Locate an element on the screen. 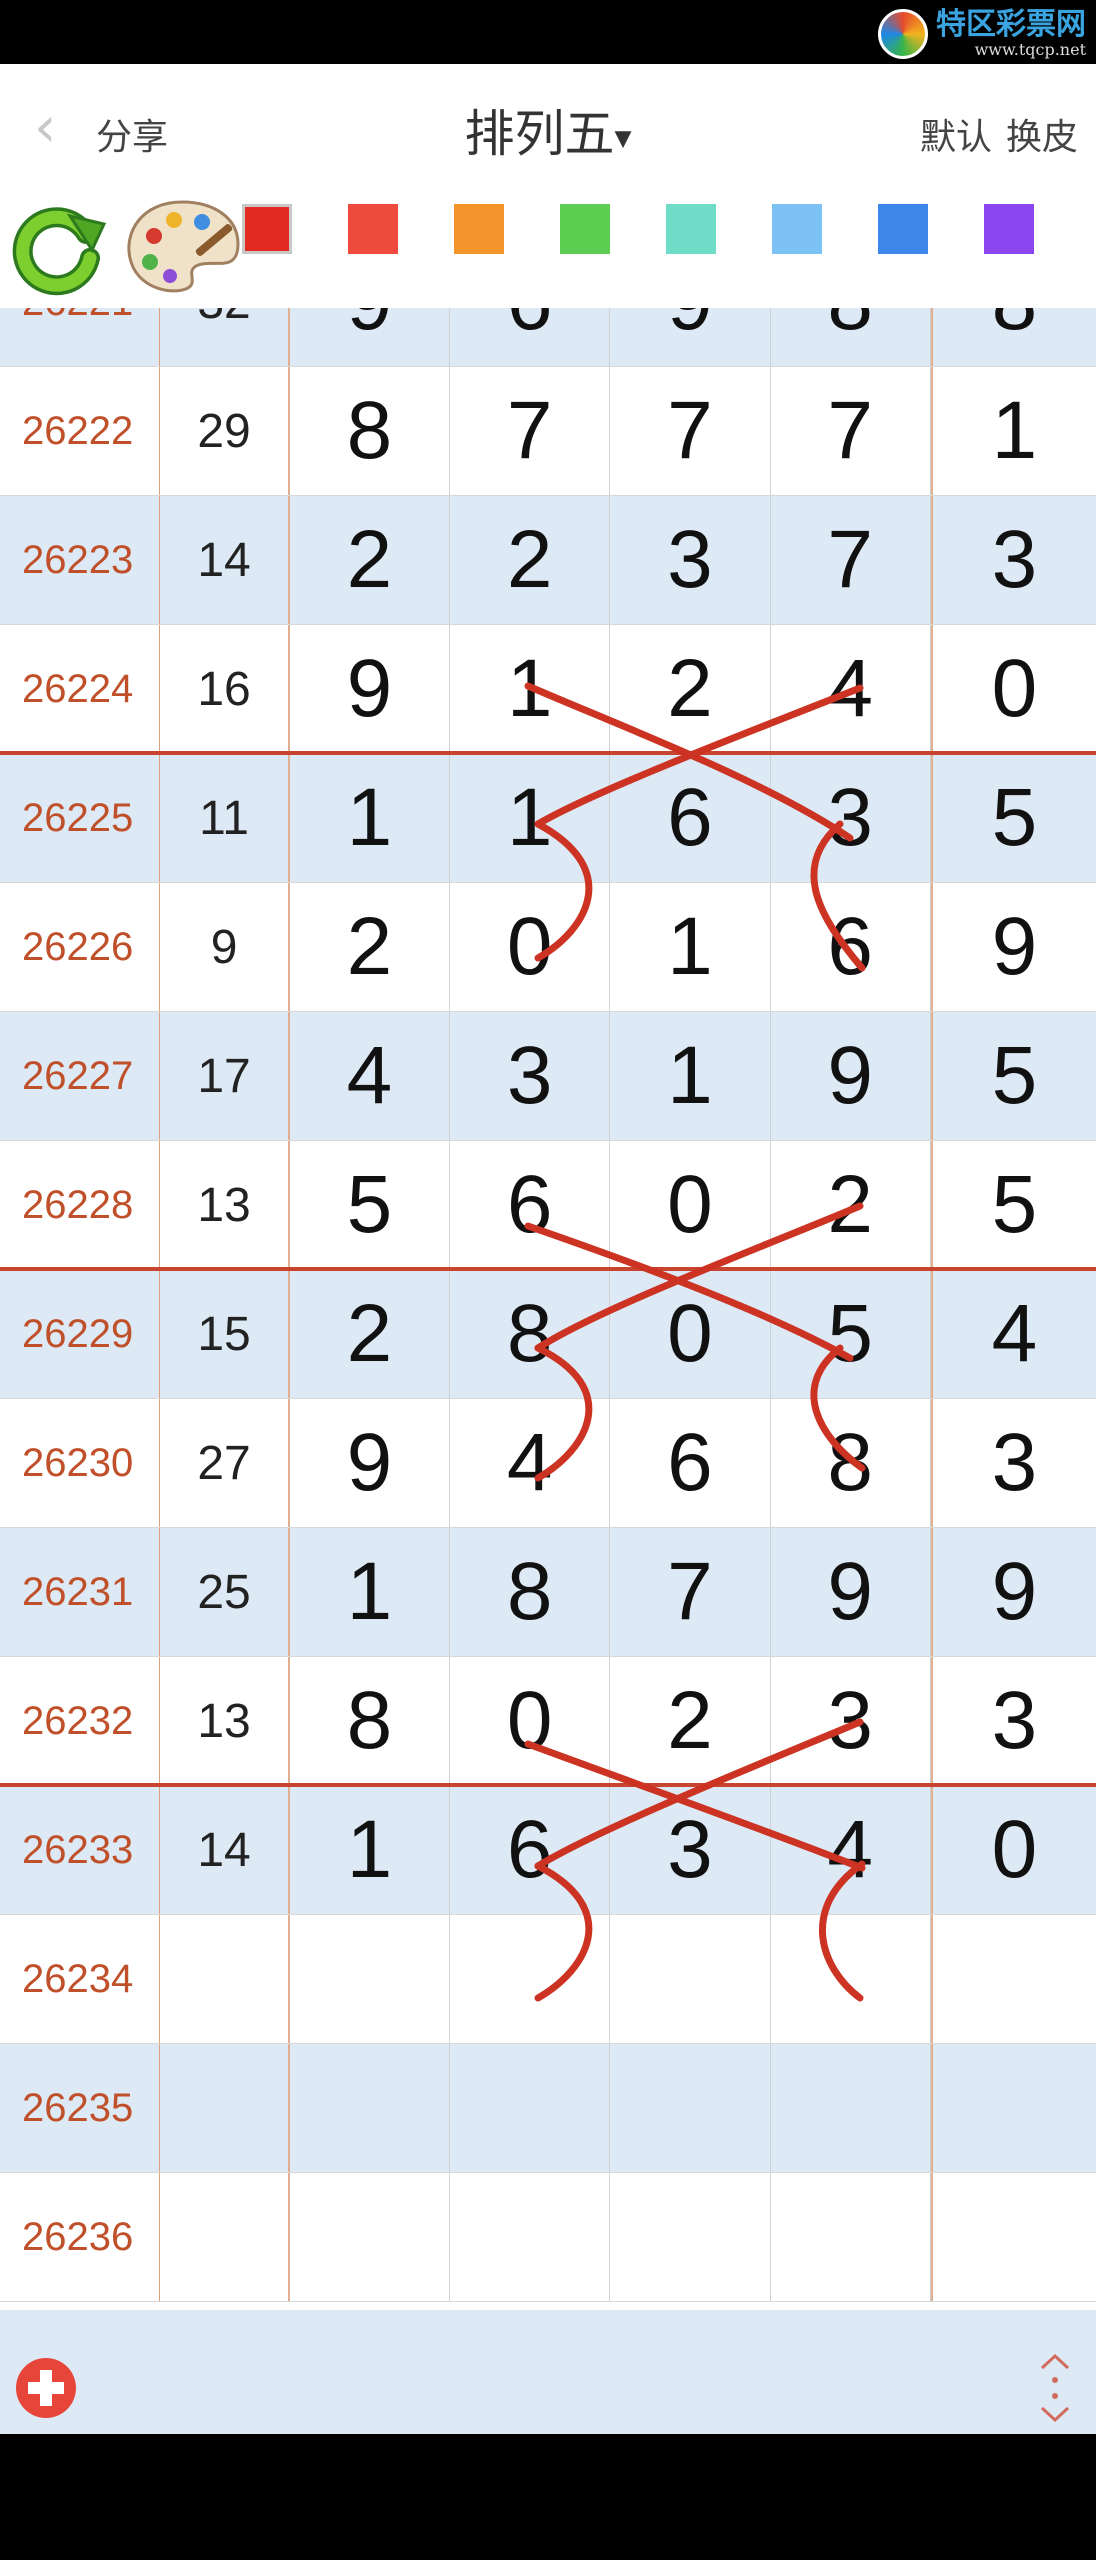 The width and height of the screenshot is (1096, 2560). watermark-title: 特区彩票网 is located at coordinates (1011, 24).